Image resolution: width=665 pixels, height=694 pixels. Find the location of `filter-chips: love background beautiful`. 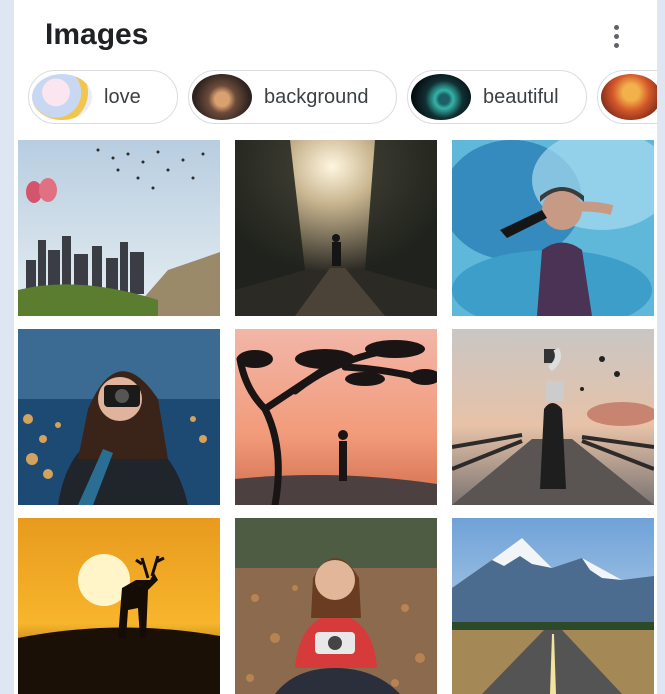

filter-chips: love background beautiful is located at coordinates (342, 98).